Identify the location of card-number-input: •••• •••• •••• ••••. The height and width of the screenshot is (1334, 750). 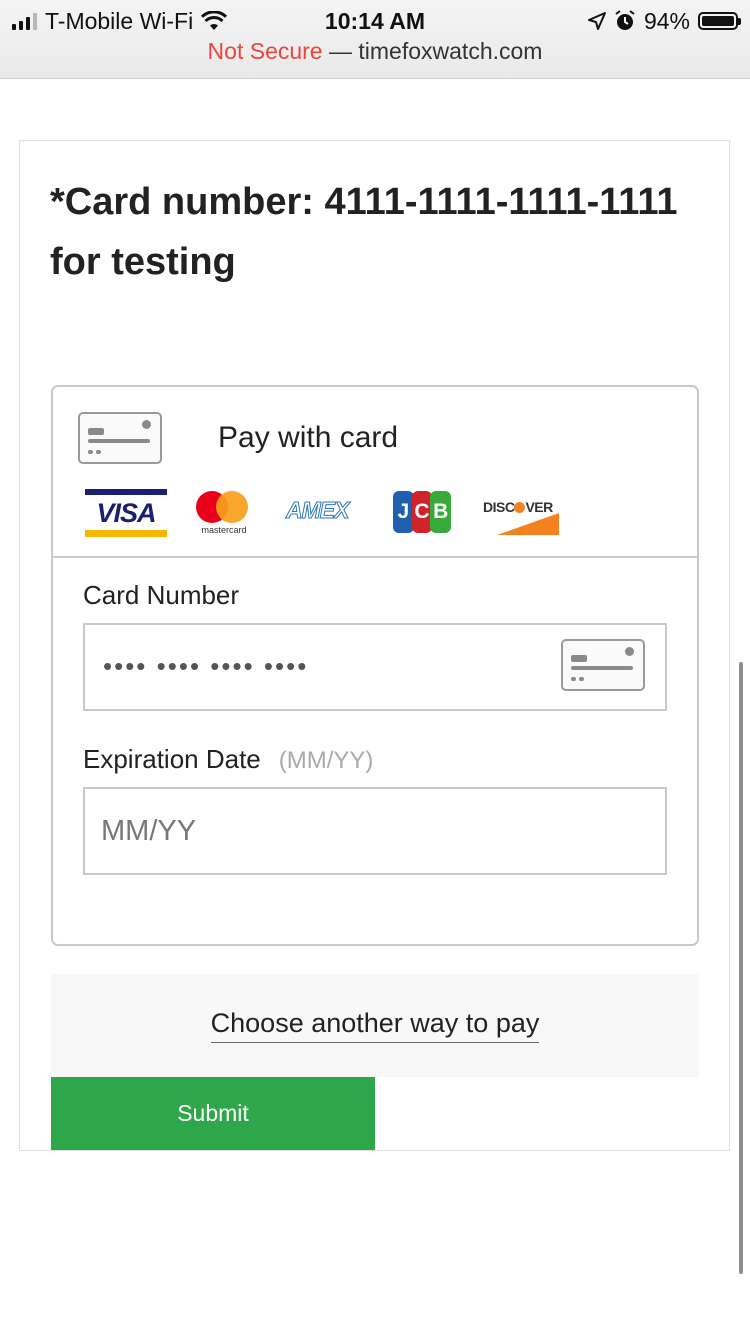
(375, 667).